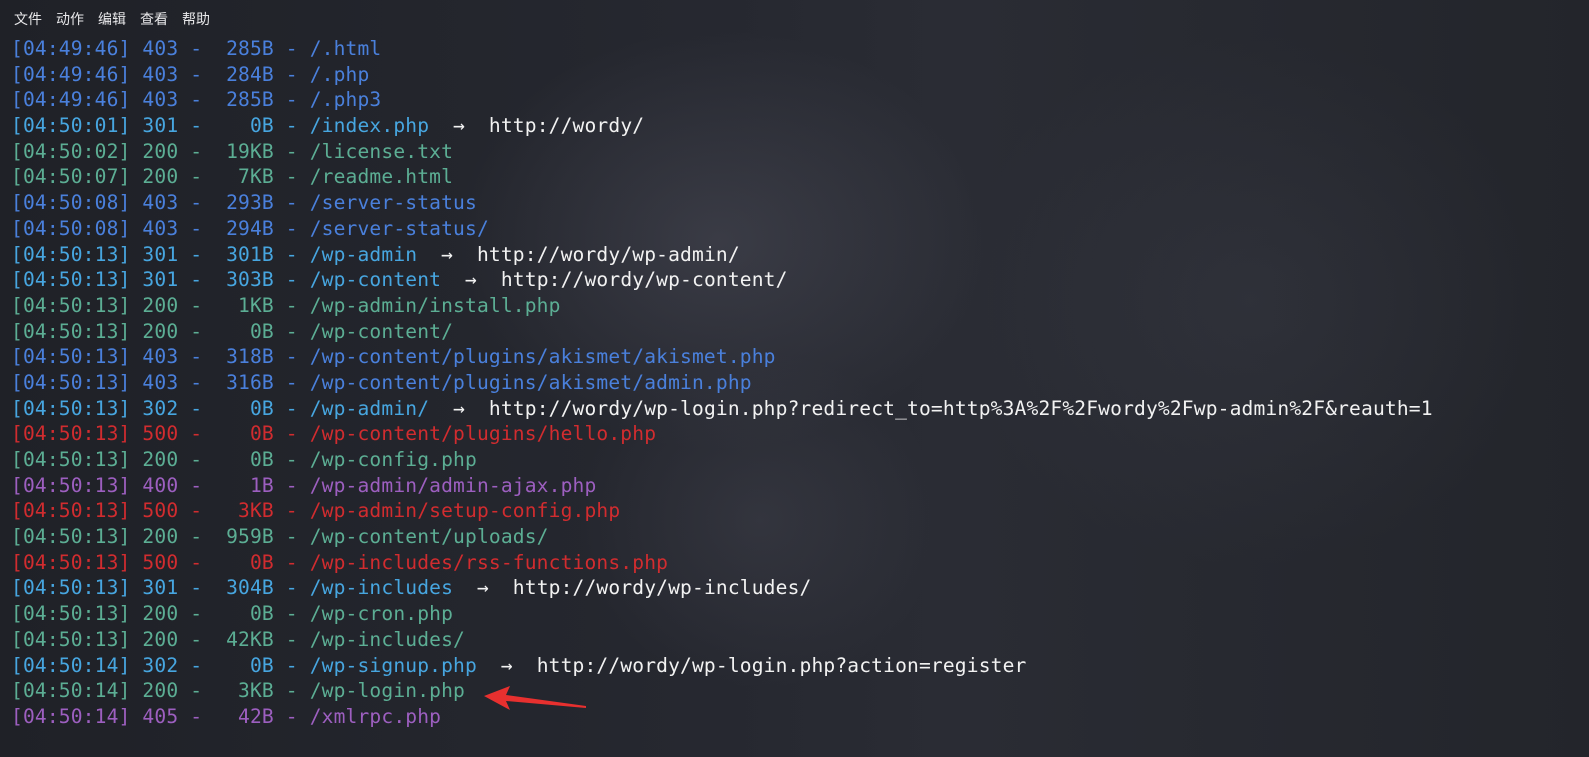  I want to click on log-line: [04:50:14] 200 - 3KB - /wp-login.php, so click(800, 691).